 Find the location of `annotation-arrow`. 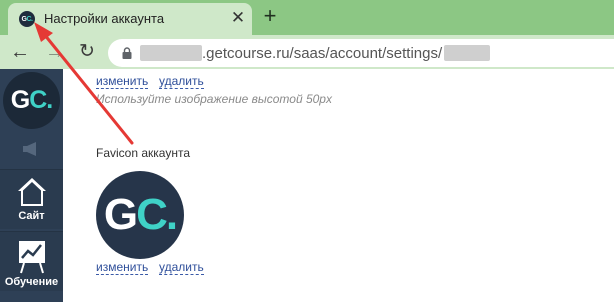

annotation-arrow is located at coordinates (84, 83).